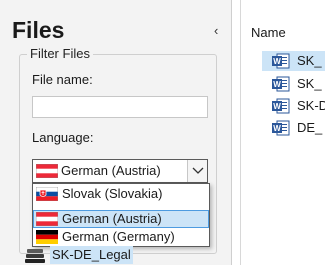 This screenshot has height=265, width=325. What do you see at coordinates (311, 105) in the screenshot?
I see `file-name: SK-D` at bounding box center [311, 105].